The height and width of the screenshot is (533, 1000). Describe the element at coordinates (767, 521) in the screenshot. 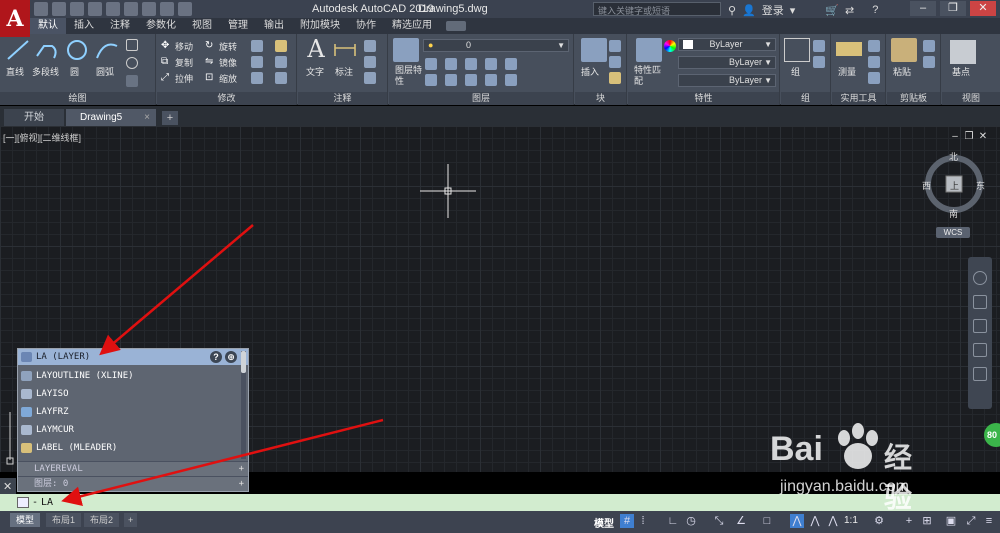

I see `osnap-icon: □` at that location.